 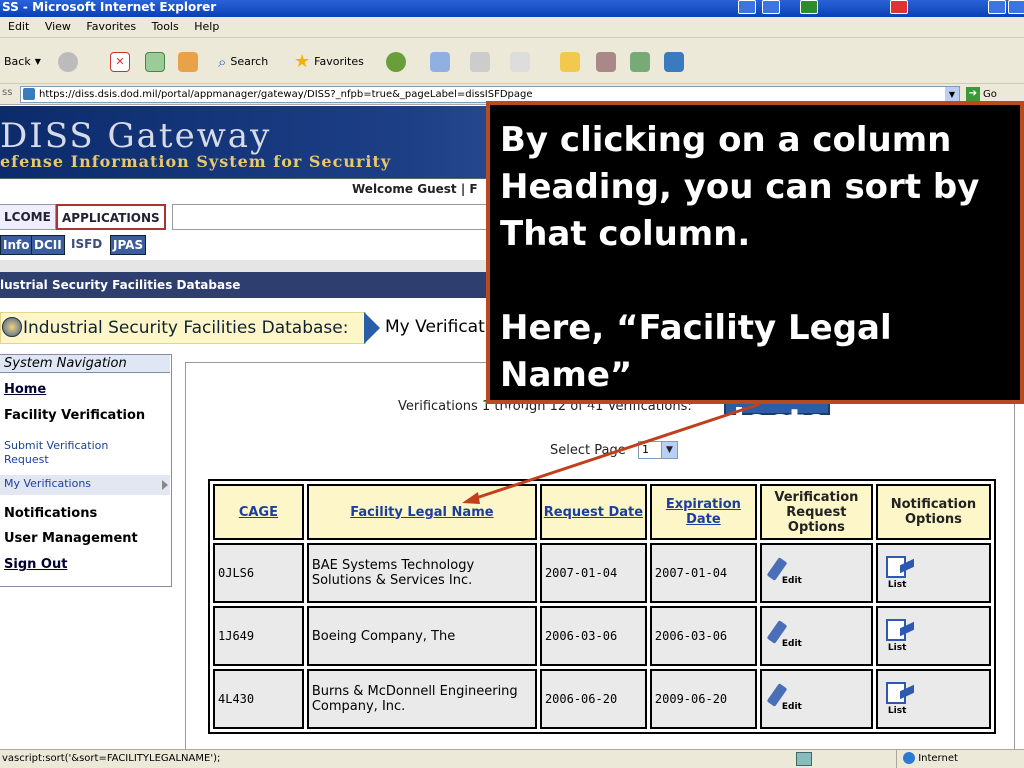 What do you see at coordinates (703, 636) in the screenshot?
I see `cell-expiration-date: 2006-03-06` at bounding box center [703, 636].